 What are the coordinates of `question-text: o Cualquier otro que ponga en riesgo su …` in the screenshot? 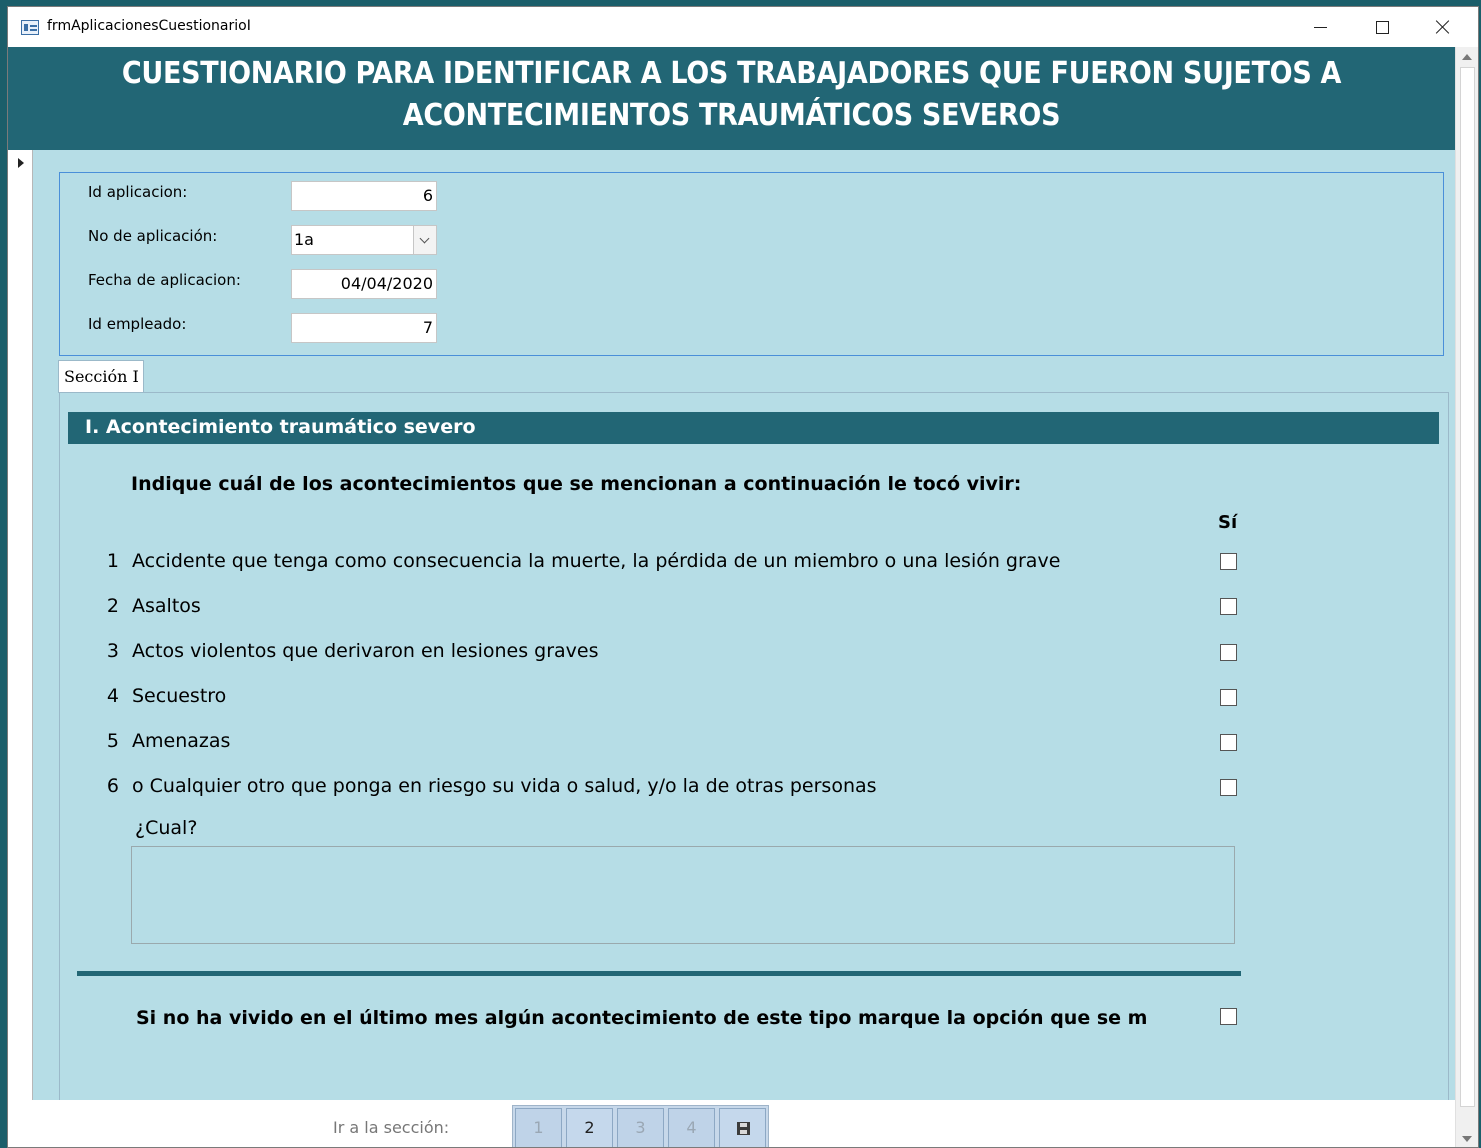 It's located at (504, 786).